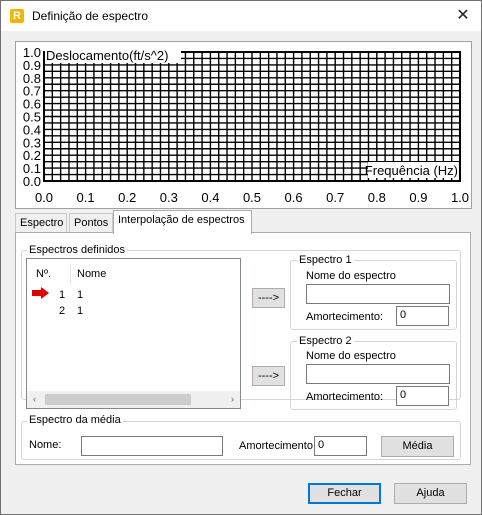 This screenshot has height=515, width=482. What do you see at coordinates (325, 341) in the screenshot?
I see `spectrum-2-label: Espectro 2` at bounding box center [325, 341].